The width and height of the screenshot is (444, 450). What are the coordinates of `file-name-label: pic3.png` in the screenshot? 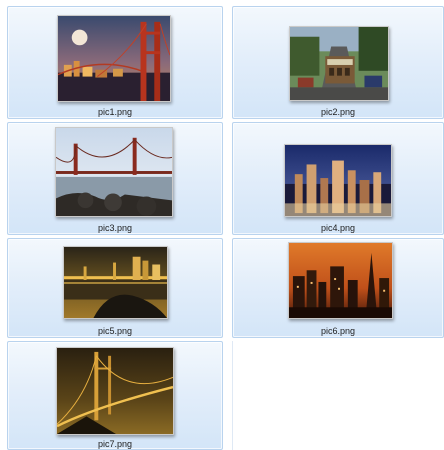 It's located at (115, 228).